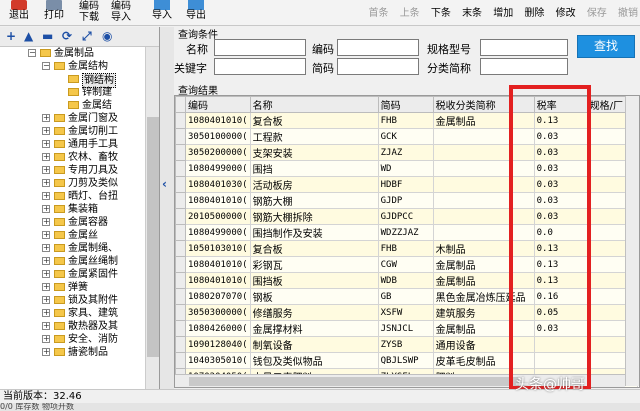 The width and height of the screenshot is (640, 411). What do you see at coordinates (314, 136) in the screenshot?
I see `cell-name: 工程款` at bounding box center [314, 136].